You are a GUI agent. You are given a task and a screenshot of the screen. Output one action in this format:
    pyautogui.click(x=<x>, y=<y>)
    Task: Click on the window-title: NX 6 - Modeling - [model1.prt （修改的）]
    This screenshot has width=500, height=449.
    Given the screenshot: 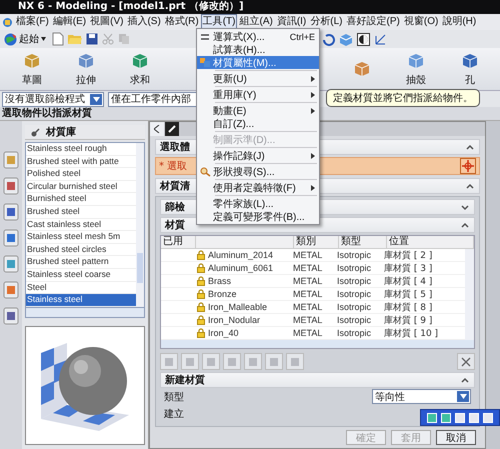 What is the action you would take?
    pyautogui.click(x=250, y=7)
    